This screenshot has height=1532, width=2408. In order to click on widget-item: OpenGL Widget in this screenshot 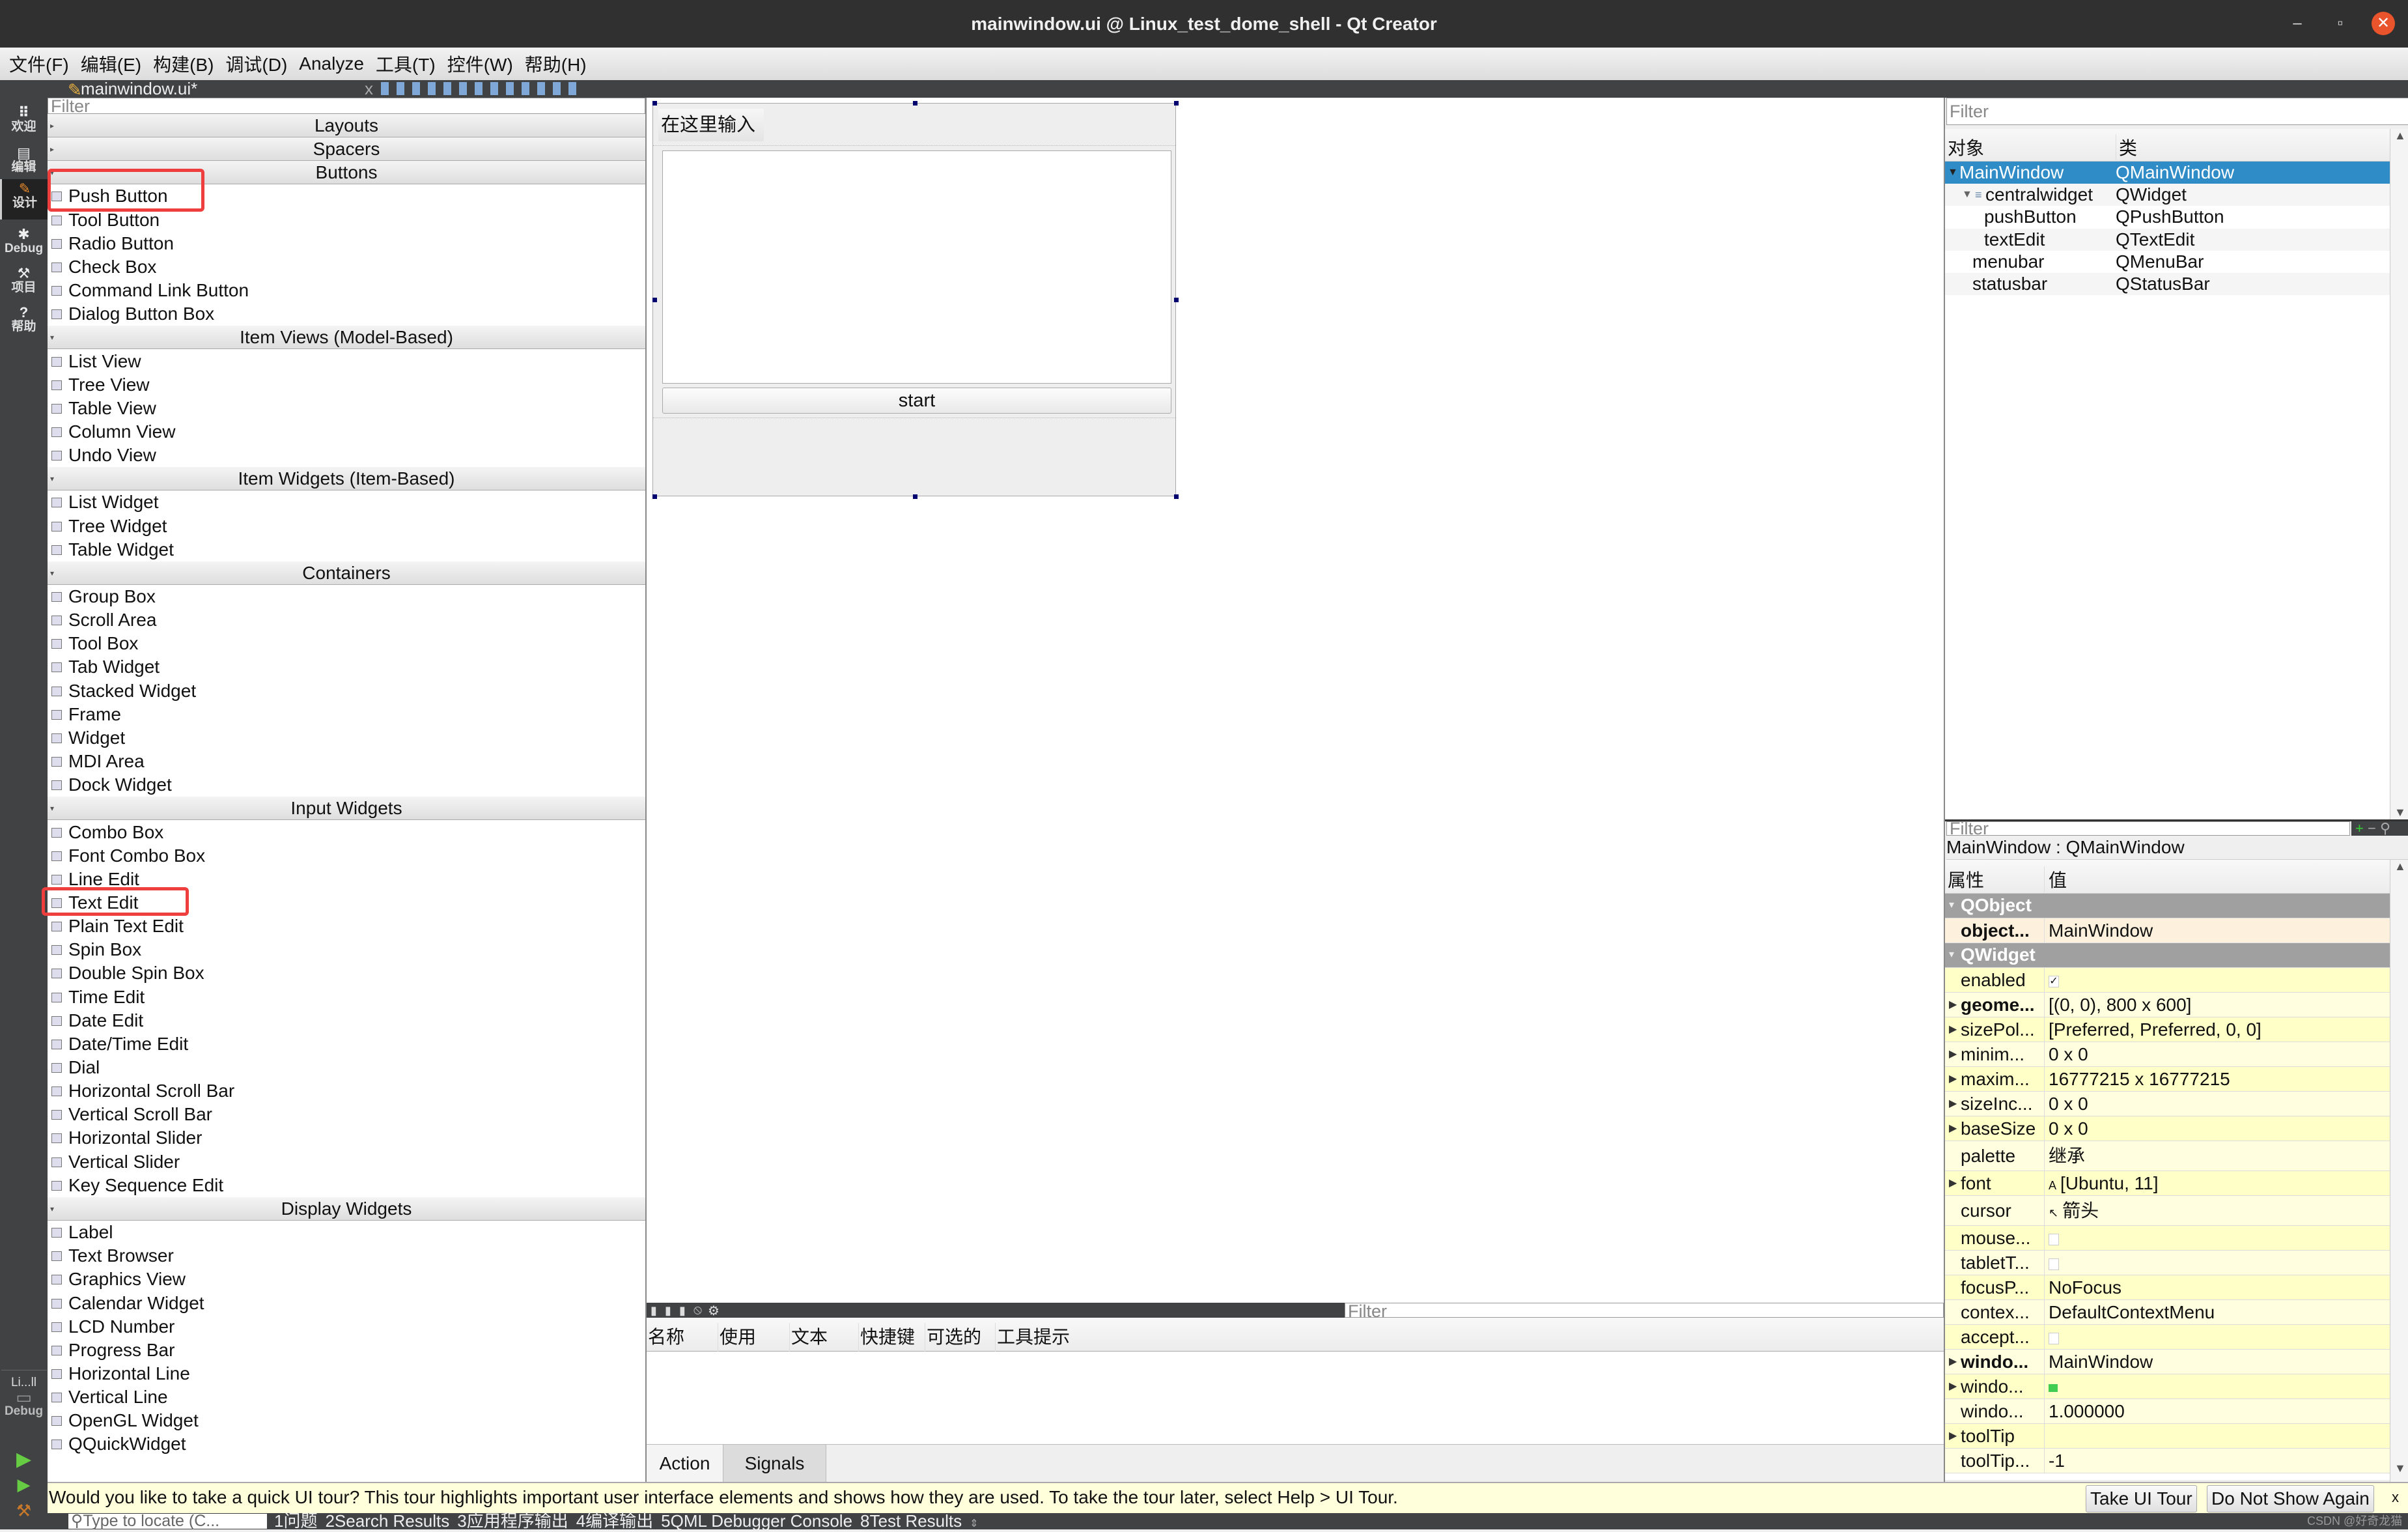, I will do `click(346, 1420)`.